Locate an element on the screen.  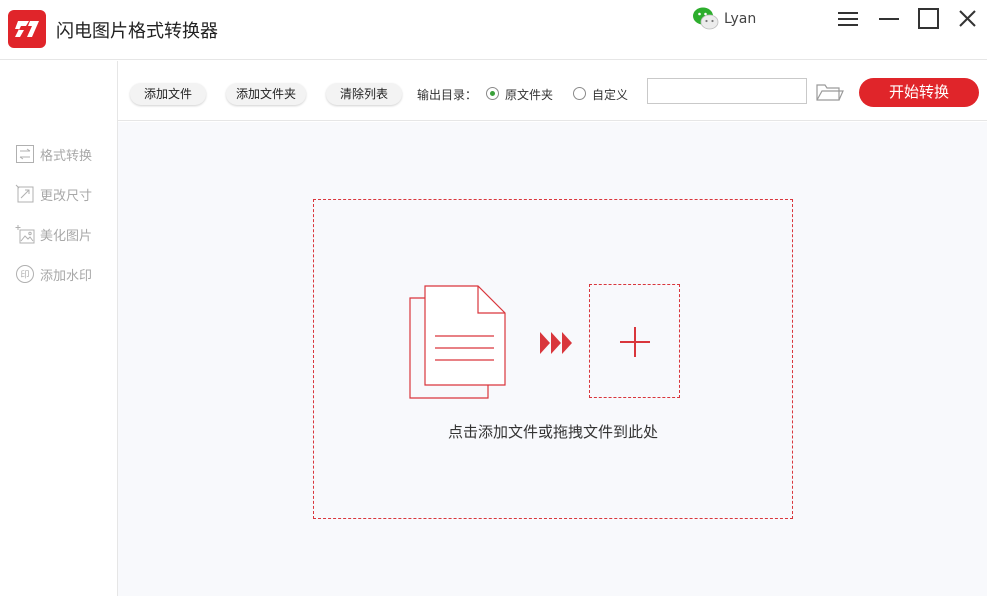
plus-icon is located at coordinates (635, 342).